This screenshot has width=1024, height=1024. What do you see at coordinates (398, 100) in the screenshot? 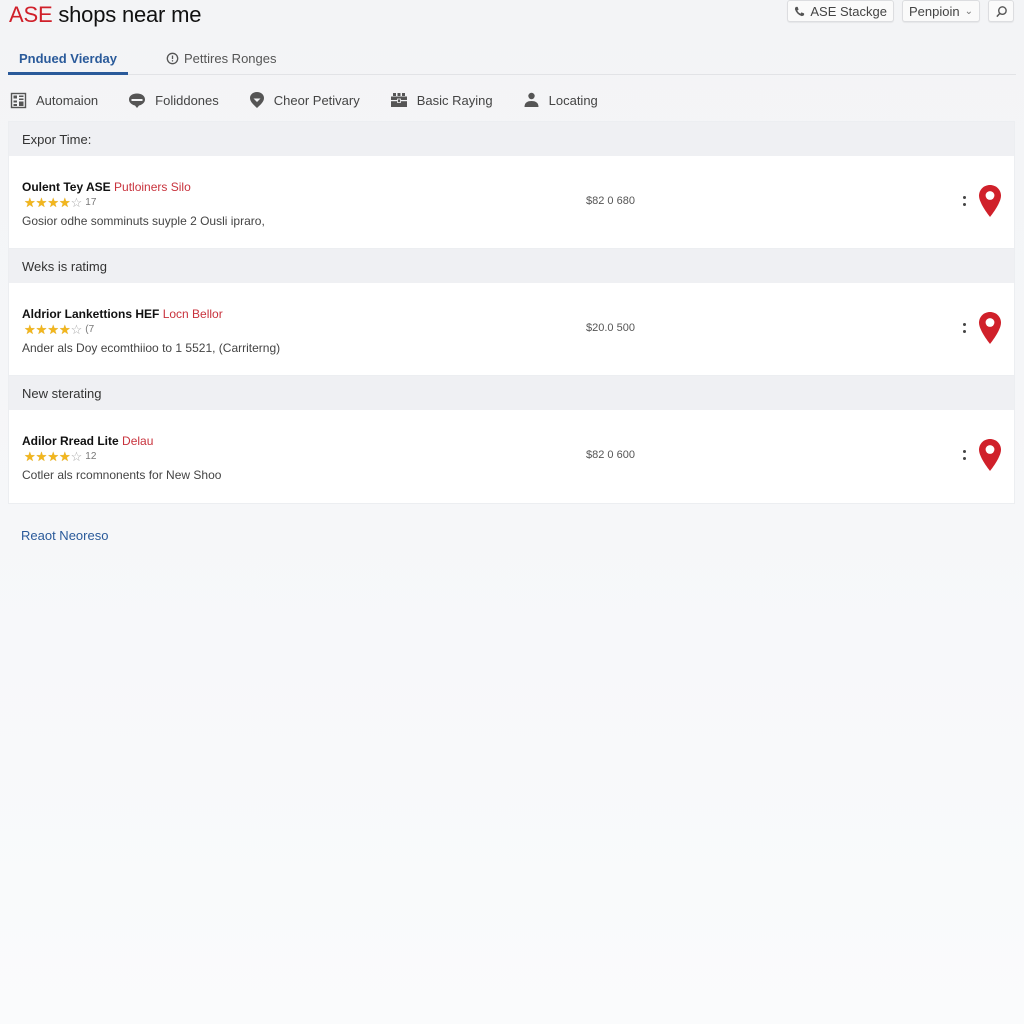
I see `toolbox-icon` at bounding box center [398, 100].